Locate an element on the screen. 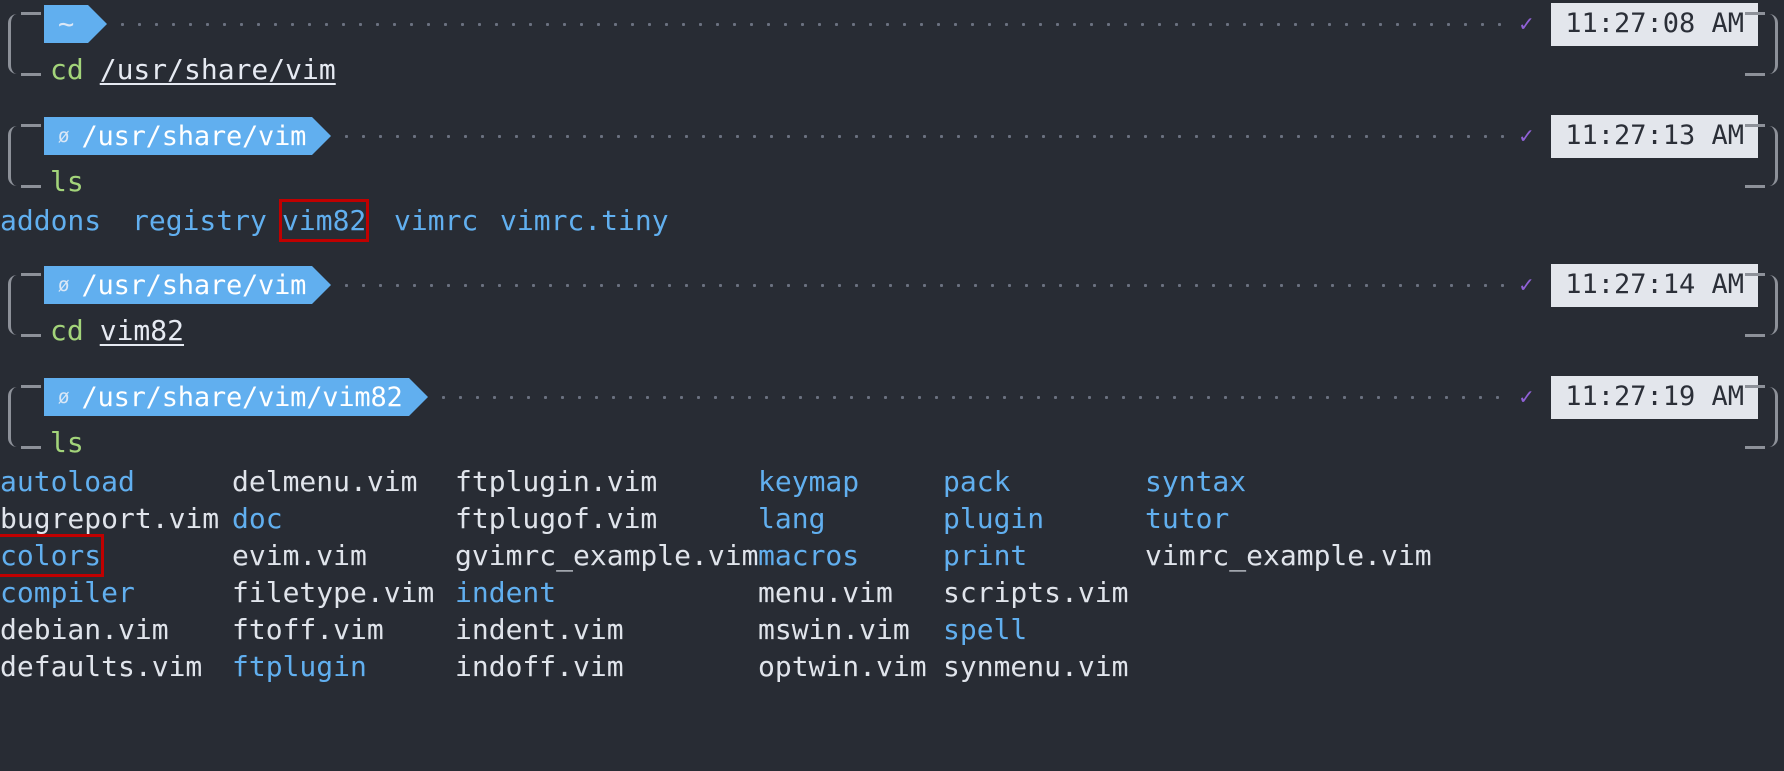 Image resolution: width=1784 pixels, height=771 pixels. home-icon: ~ is located at coordinates (66, 24).